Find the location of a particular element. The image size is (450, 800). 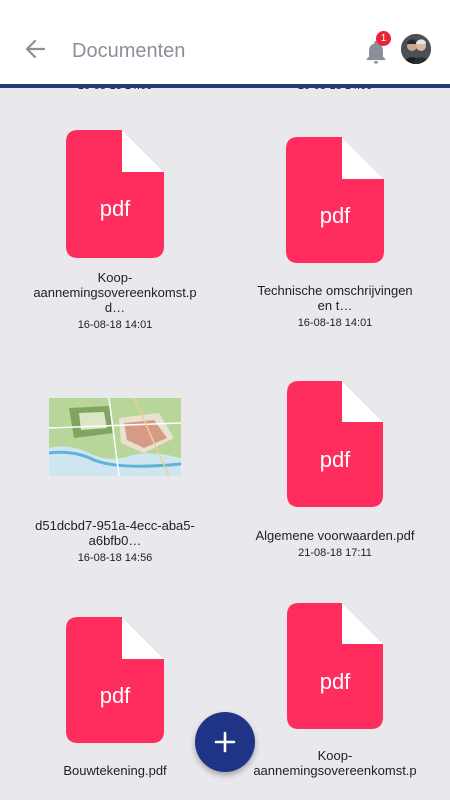

file-name: Algemene voorwaarden.pdf is located at coordinates (335, 535).